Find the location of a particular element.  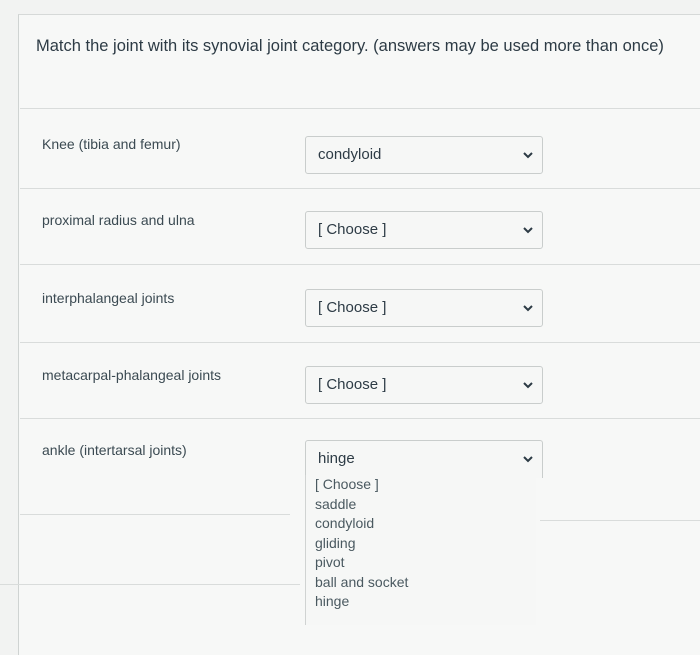

prompt-interphalangeal: interphalangeal joints is located at coordinates (108, 298).